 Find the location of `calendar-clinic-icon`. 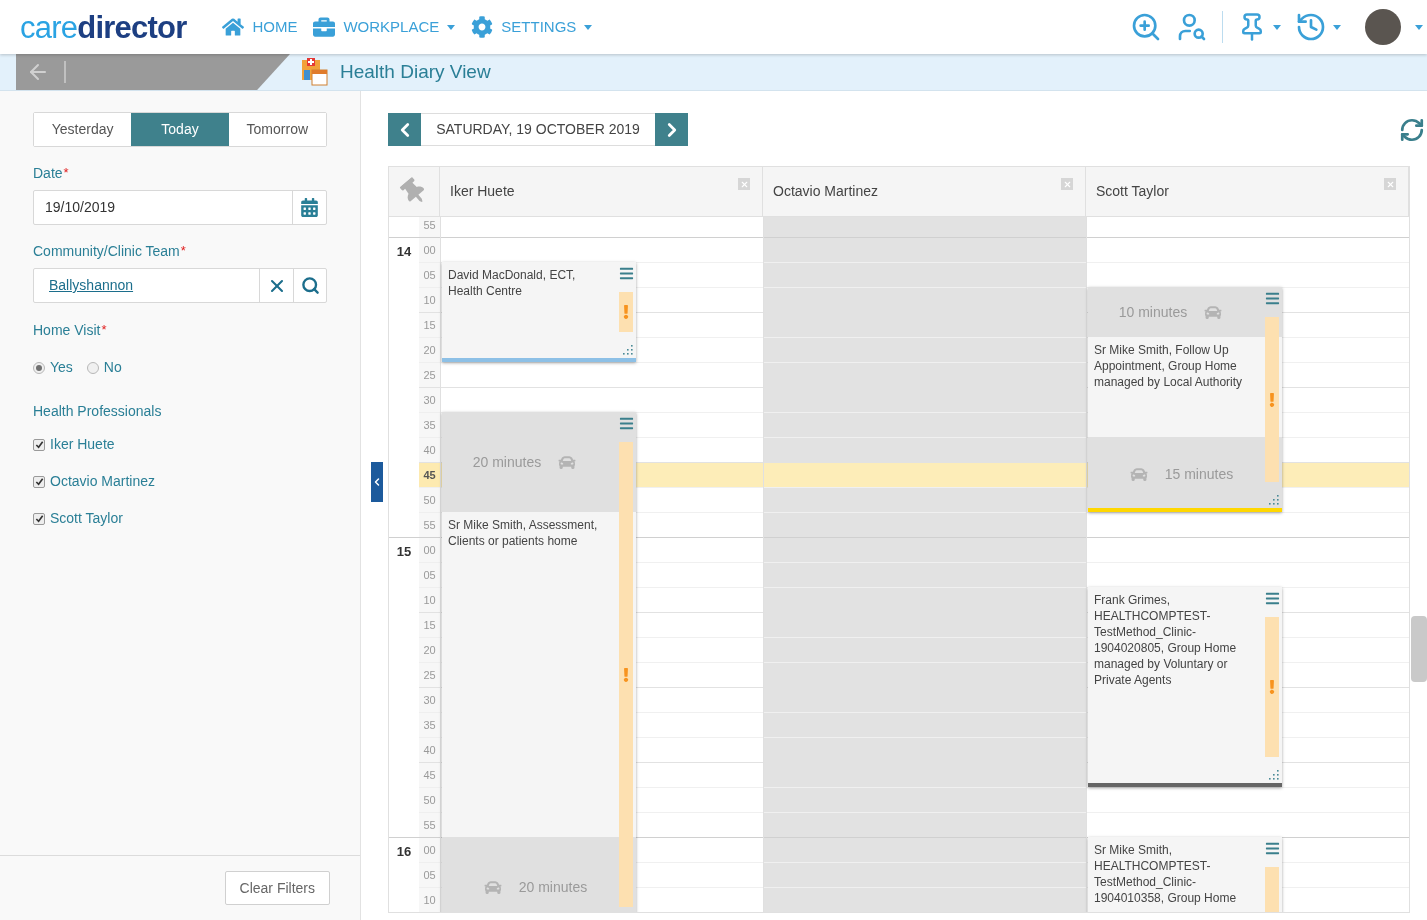

calendar-clinic-icon is located at coordinates (314, 72).